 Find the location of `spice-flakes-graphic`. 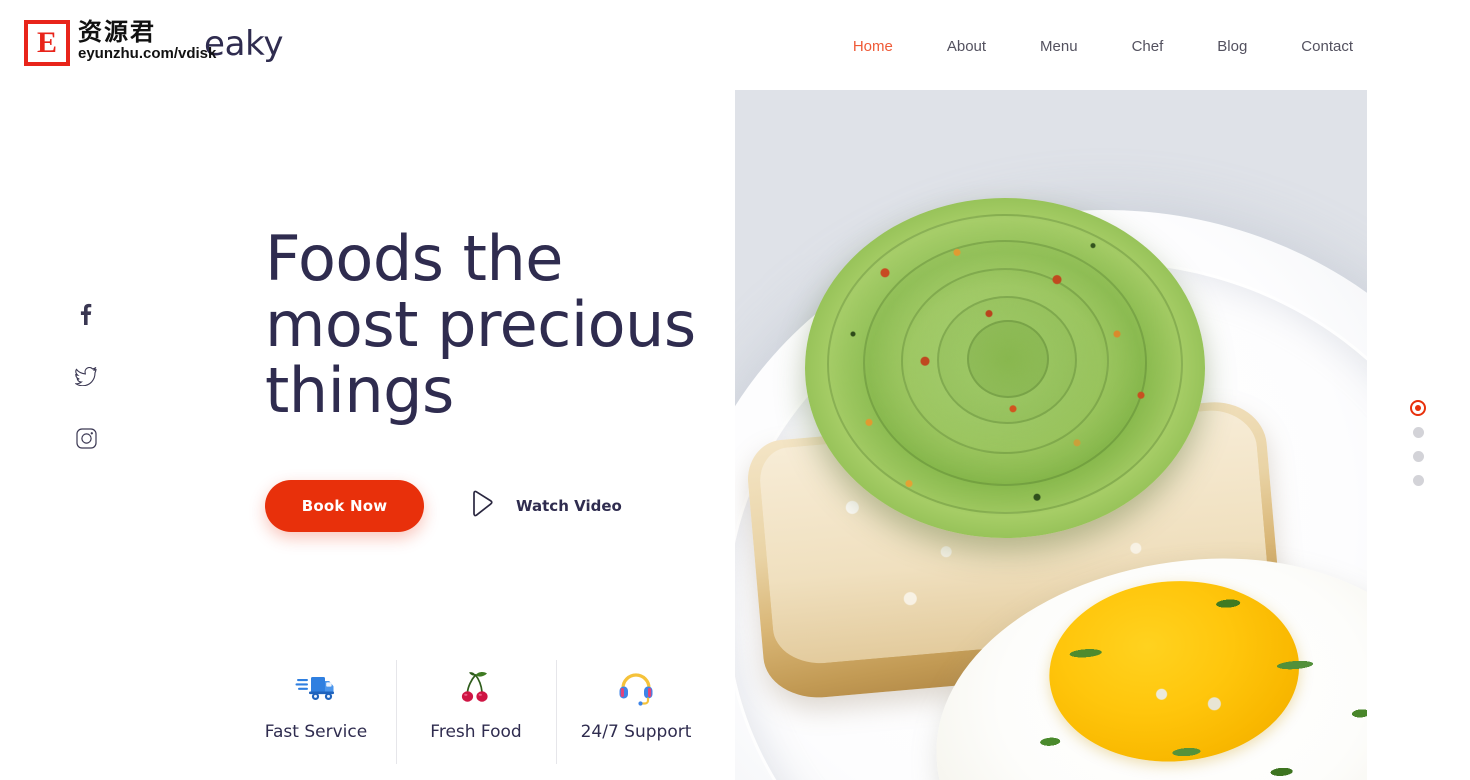

spice-flakes-graphic is located at coordinates (1005, 368).